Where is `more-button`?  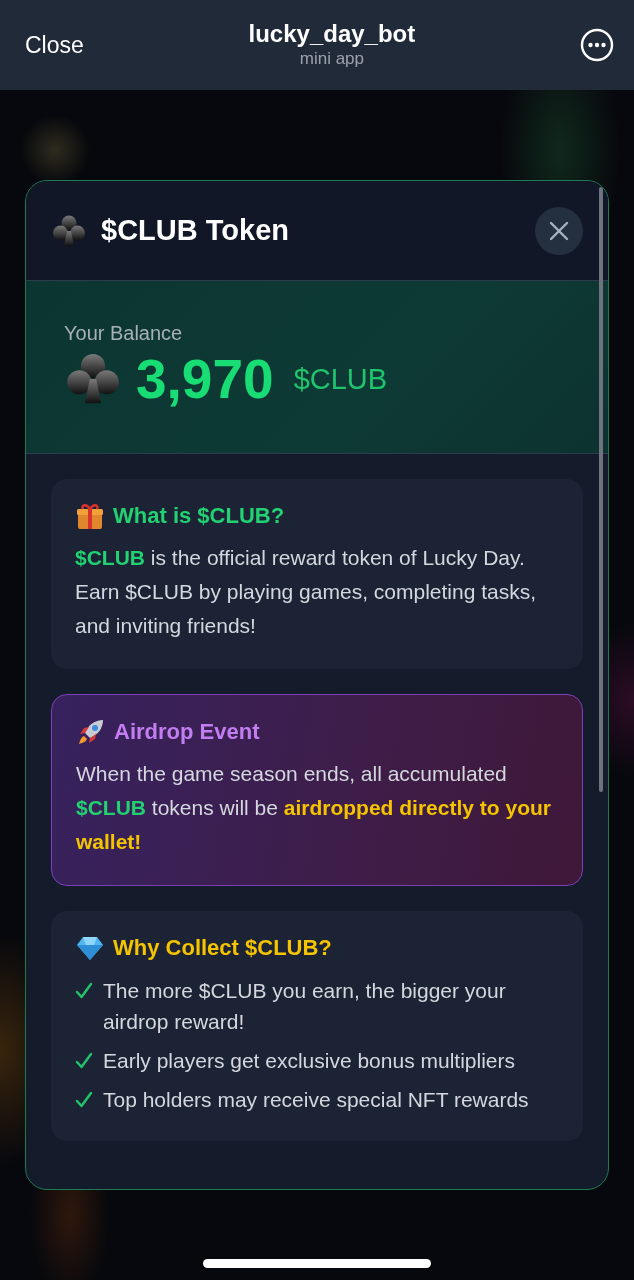
more-button is located at coordinates (597, 45).